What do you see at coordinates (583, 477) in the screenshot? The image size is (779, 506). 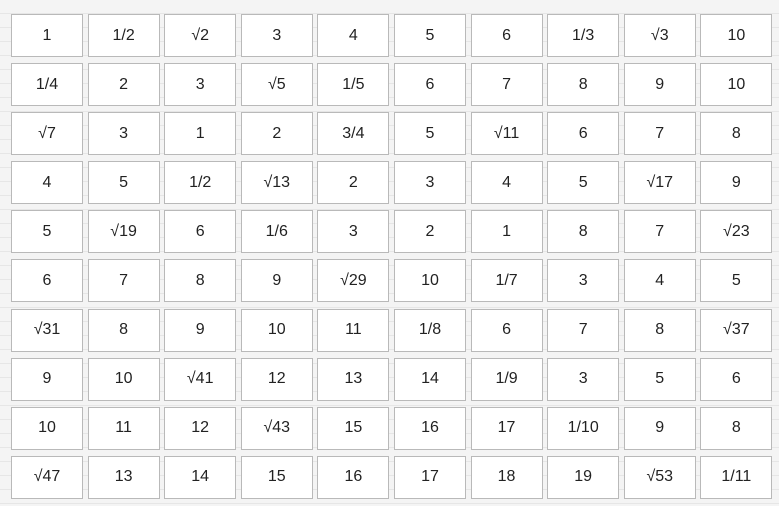 I see `number-tile: 19` at bounding box center [583, 477].